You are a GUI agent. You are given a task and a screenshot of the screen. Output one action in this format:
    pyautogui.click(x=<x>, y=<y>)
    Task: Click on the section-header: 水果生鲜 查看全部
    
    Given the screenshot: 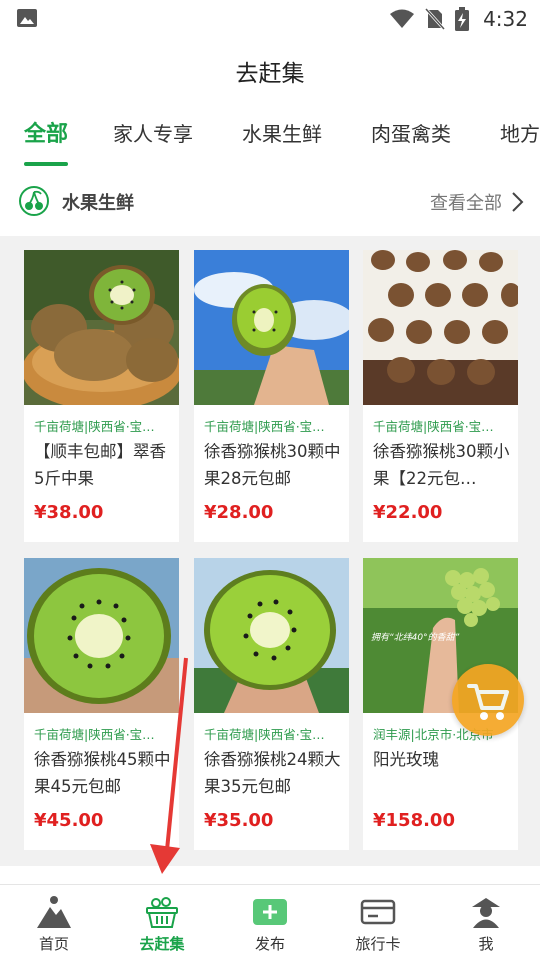 What is the action you would take?
    pyautogui.click(x=270, y=201)
    